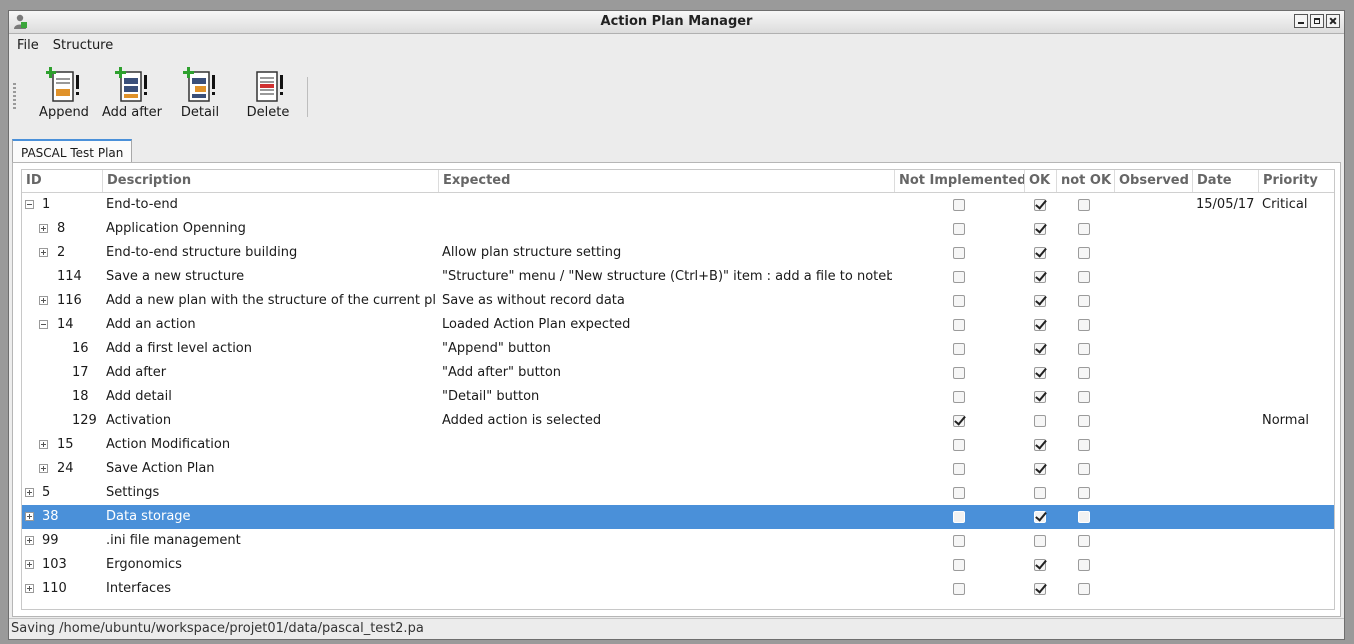 This screenshot has width=1354, height=644. Describe the element at coordinates (666, 181) in the screenshot. I see `column-expected: Expected` at that location.